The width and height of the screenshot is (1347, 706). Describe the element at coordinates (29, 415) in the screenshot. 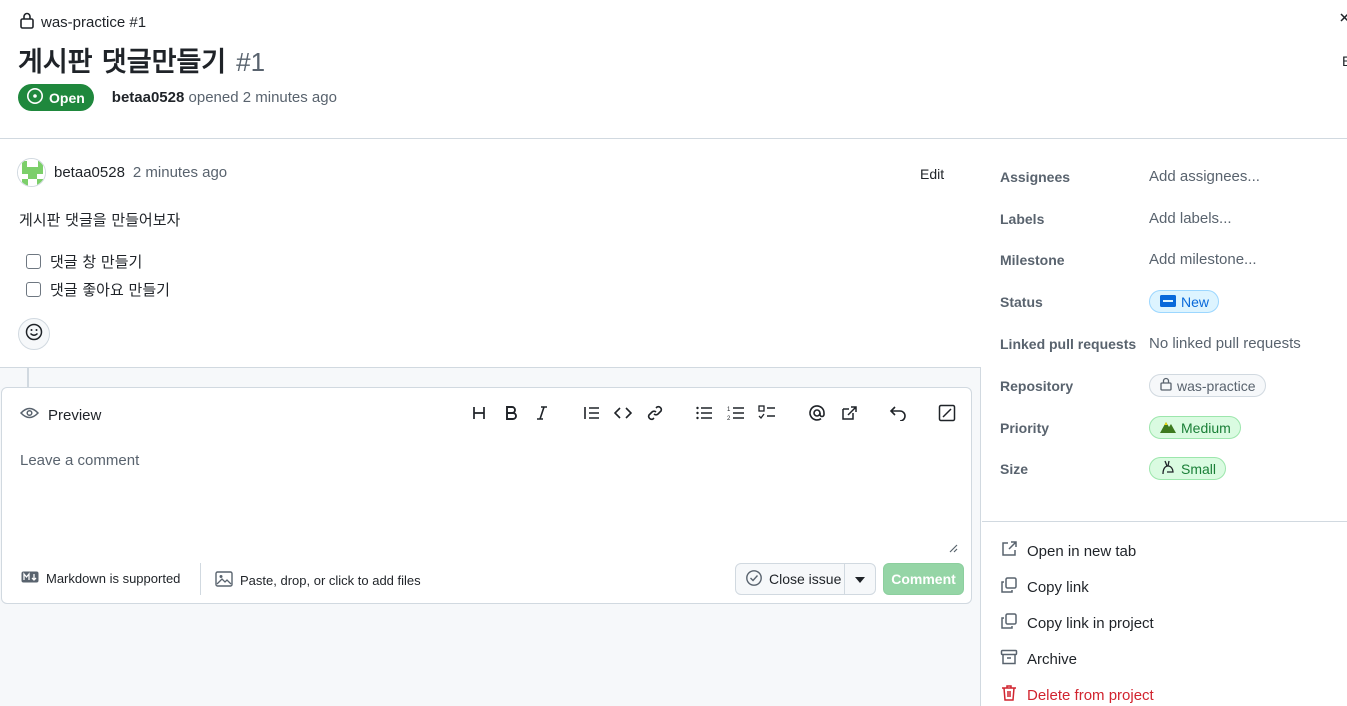

I see `eye-icon` at that location.